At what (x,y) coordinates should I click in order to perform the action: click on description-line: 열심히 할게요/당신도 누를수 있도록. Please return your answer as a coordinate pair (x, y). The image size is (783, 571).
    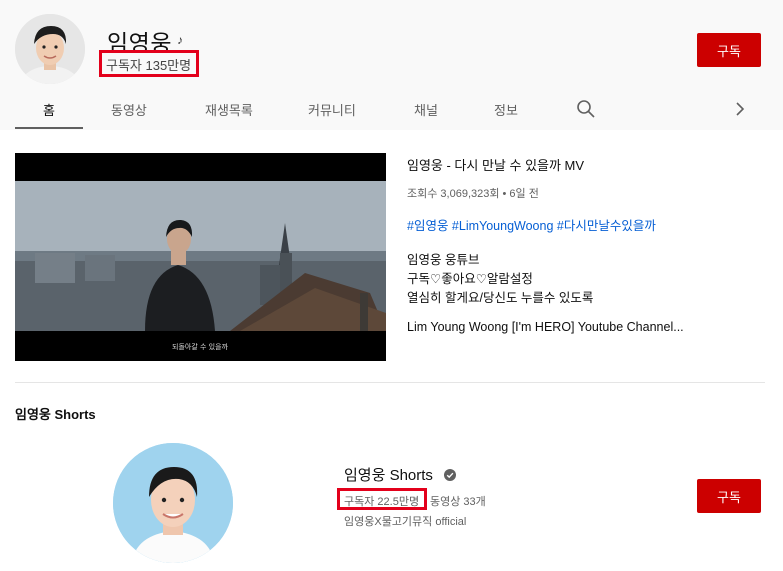
    Looking at the image, I should click on (500, 298).